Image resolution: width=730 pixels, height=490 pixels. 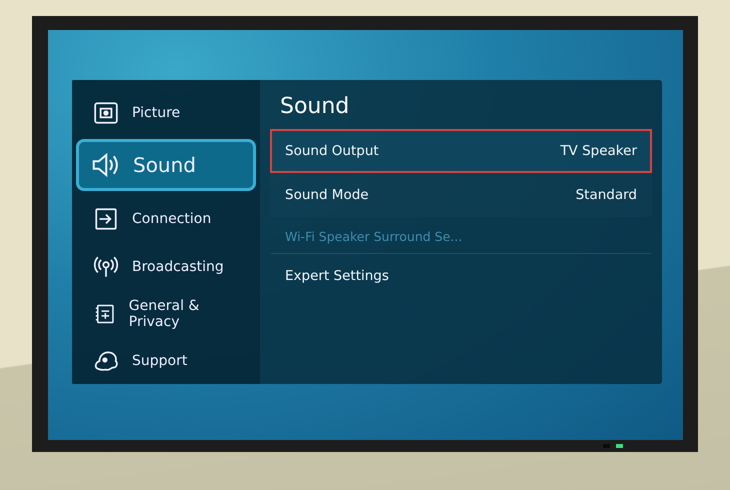 I want to click on sidebar-item: Picture, so click(x=166, y=113).